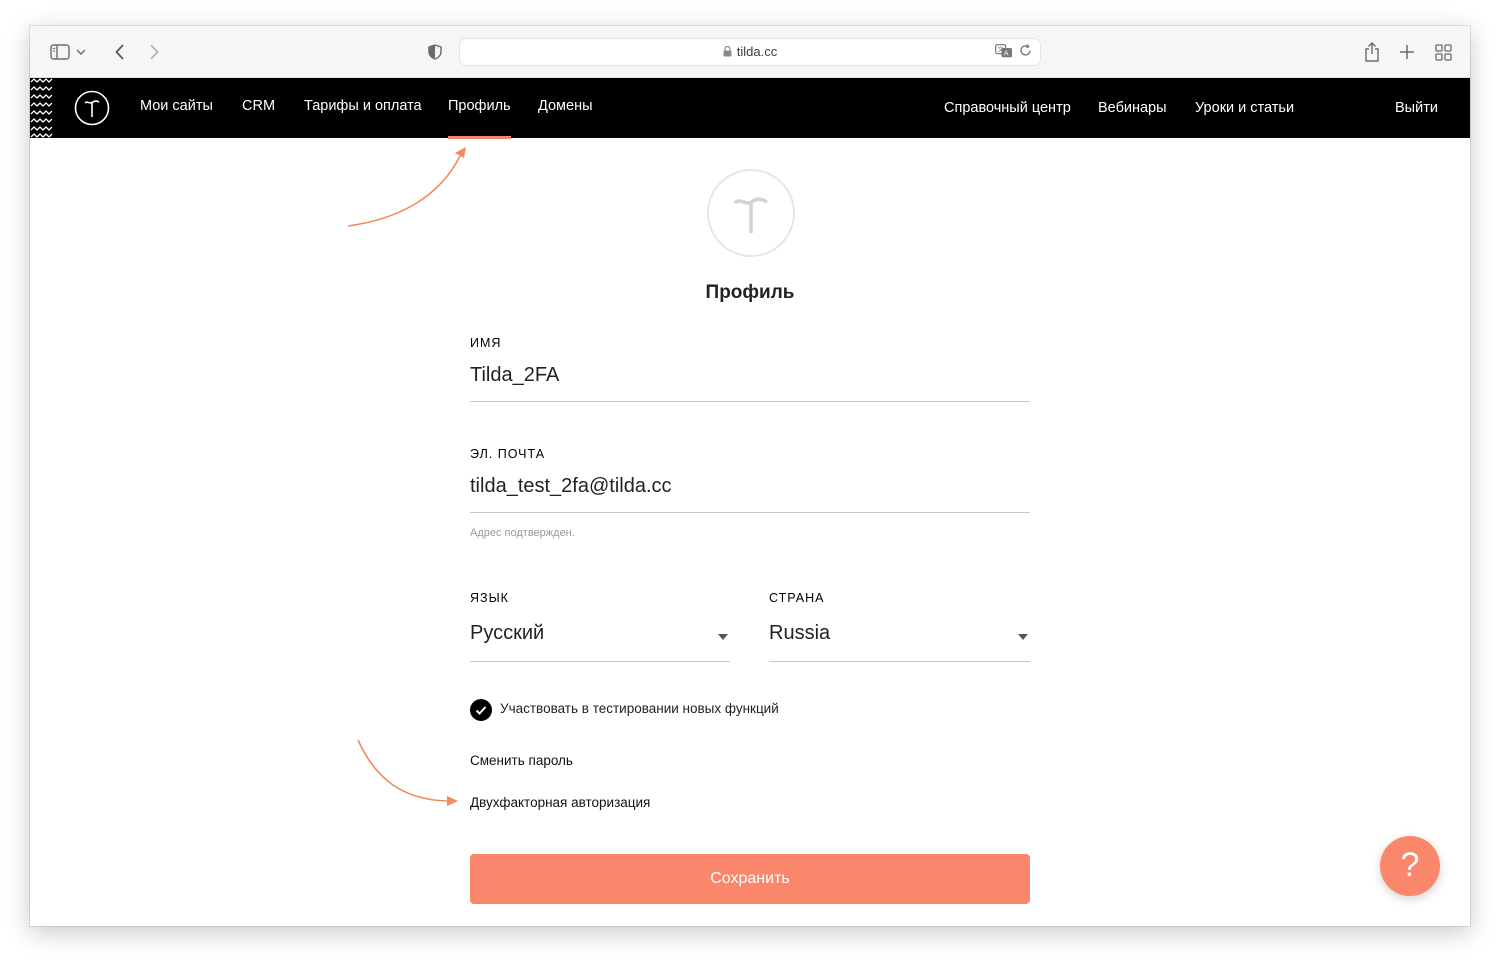 The width and height of the screenshot is (1500, 960). I want to click on language-select: Русский, so click(600, 642).